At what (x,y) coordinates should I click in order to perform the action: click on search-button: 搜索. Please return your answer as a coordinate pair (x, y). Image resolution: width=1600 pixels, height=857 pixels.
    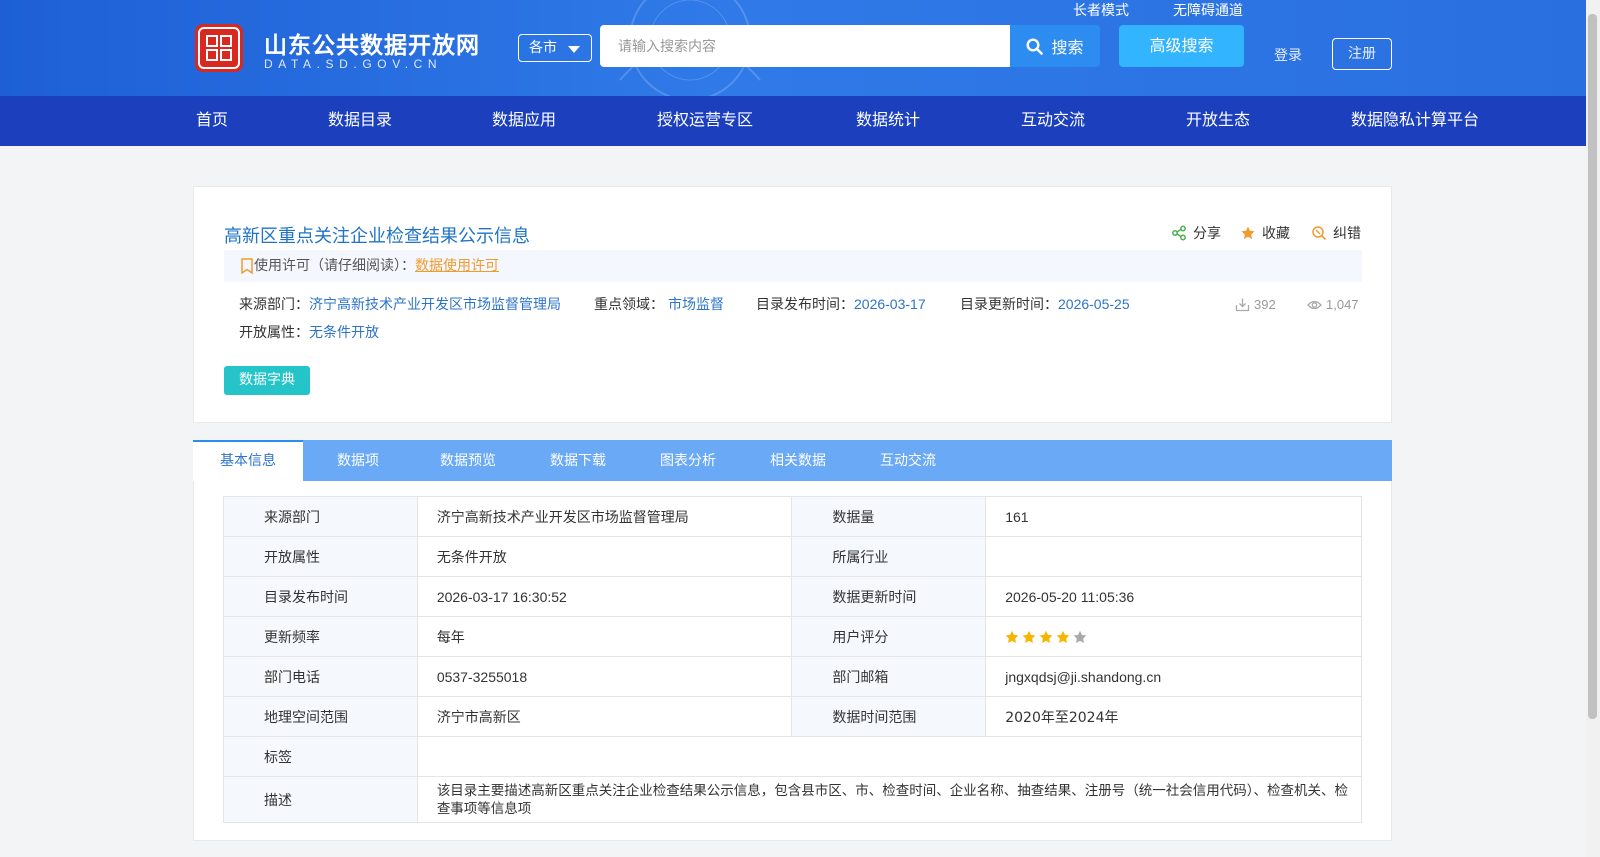
    Looking at the image, I should click on (1055, 46).